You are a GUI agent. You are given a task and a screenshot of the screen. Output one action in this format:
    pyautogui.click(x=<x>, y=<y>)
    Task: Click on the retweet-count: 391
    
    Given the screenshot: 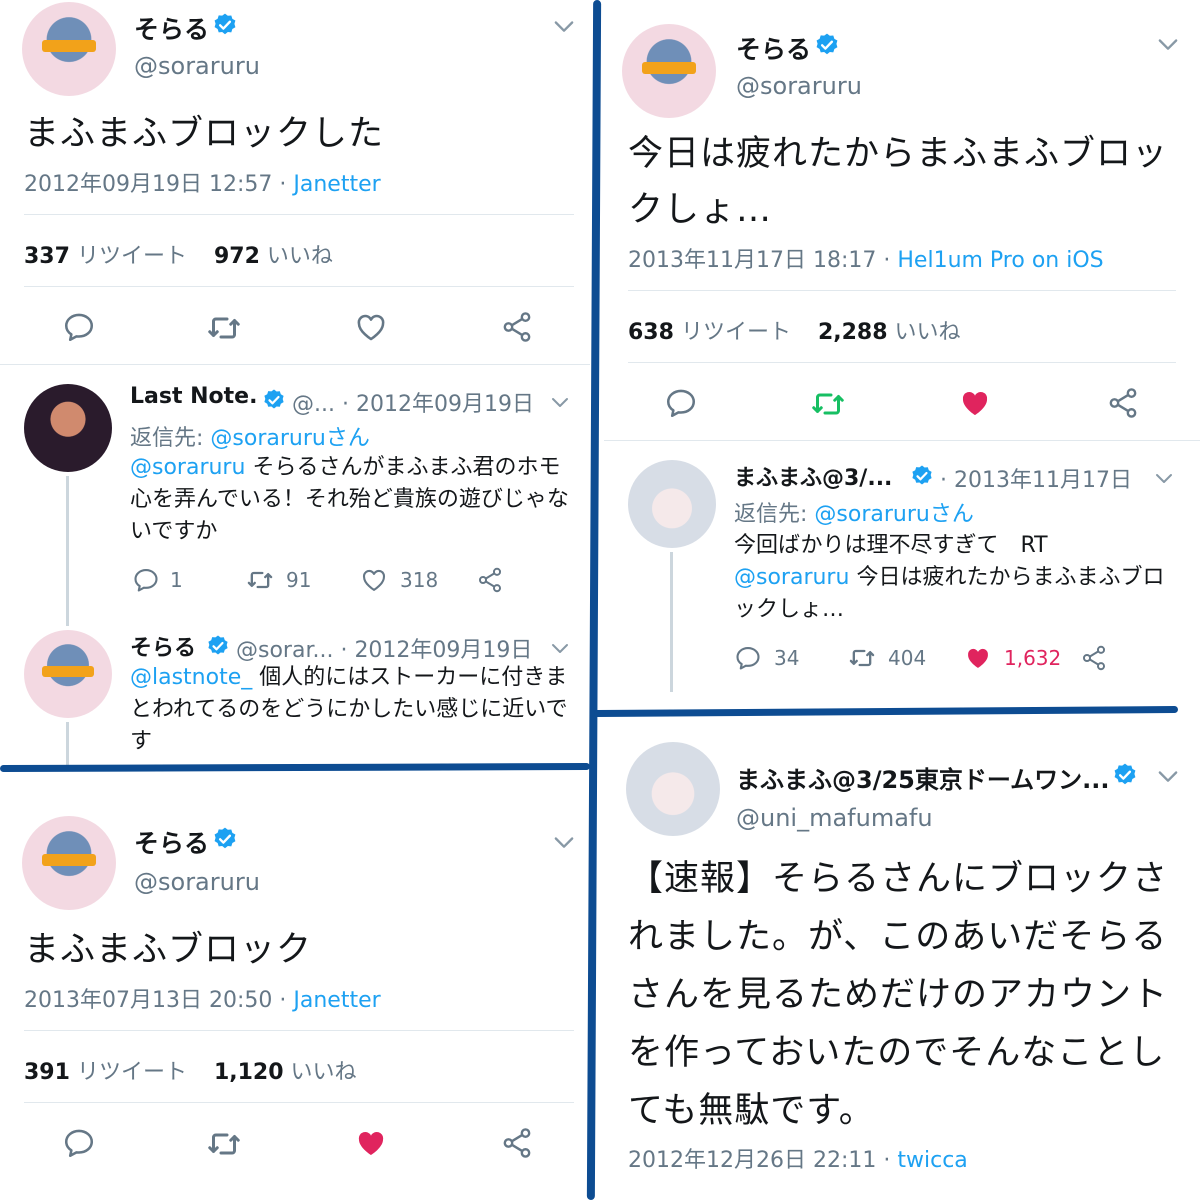 What is the action you would take?
    pyautogui.click(x=47, y=1072)
    